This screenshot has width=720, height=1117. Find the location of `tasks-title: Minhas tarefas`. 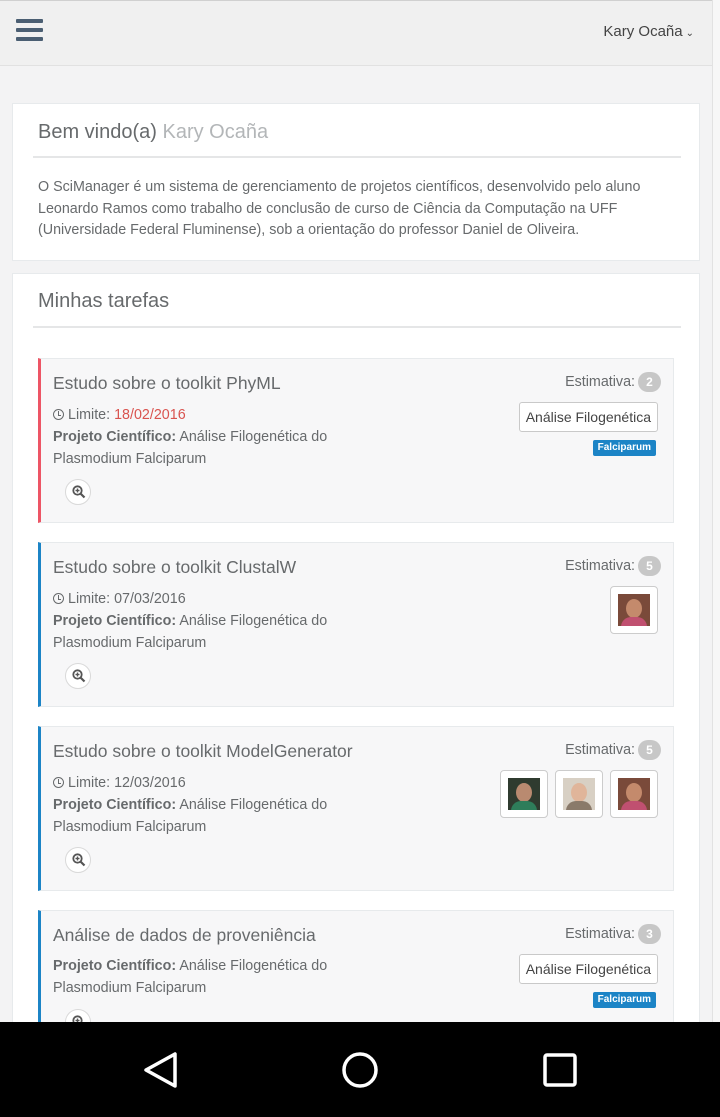

tasks-title: Minhas tarefas is located at coordinates (104, 301).